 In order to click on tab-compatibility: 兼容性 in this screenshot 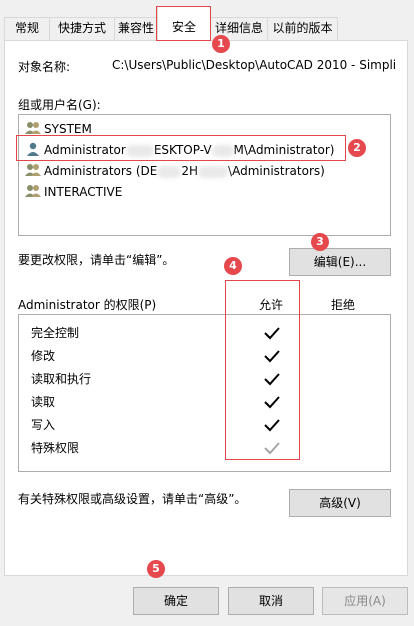, I will do `click(136, 28)`.